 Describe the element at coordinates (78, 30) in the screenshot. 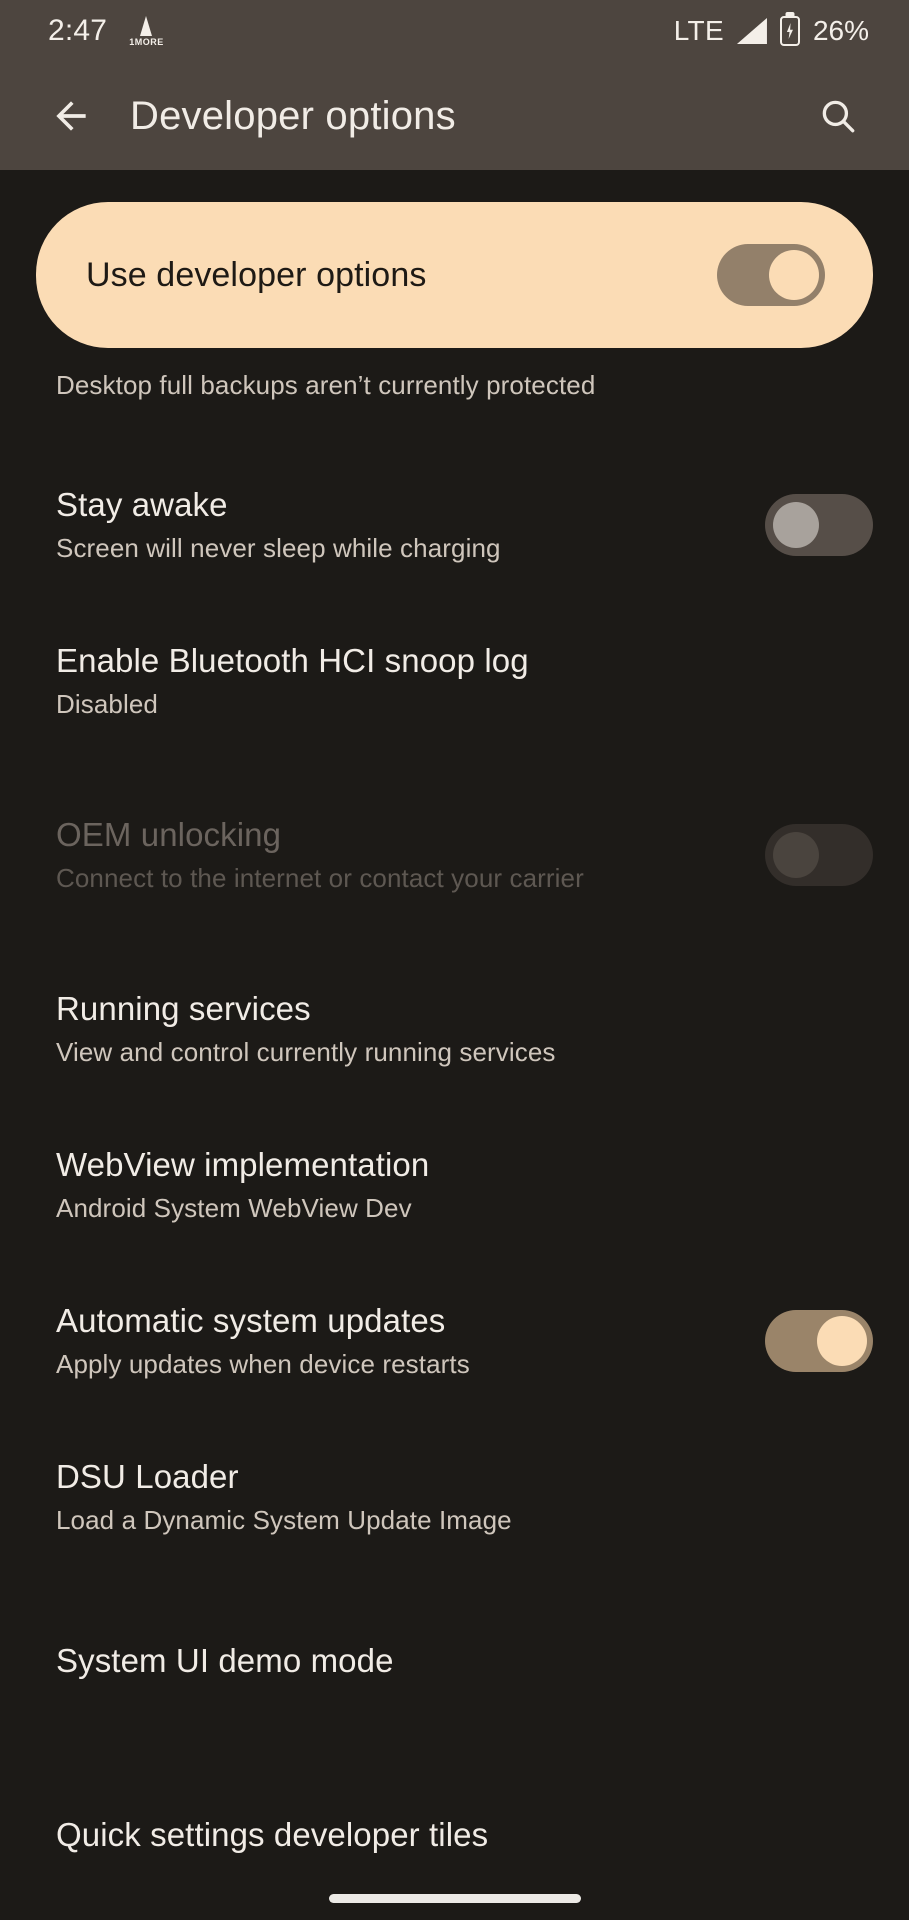

I see `status-clock: 2:47` at that location.